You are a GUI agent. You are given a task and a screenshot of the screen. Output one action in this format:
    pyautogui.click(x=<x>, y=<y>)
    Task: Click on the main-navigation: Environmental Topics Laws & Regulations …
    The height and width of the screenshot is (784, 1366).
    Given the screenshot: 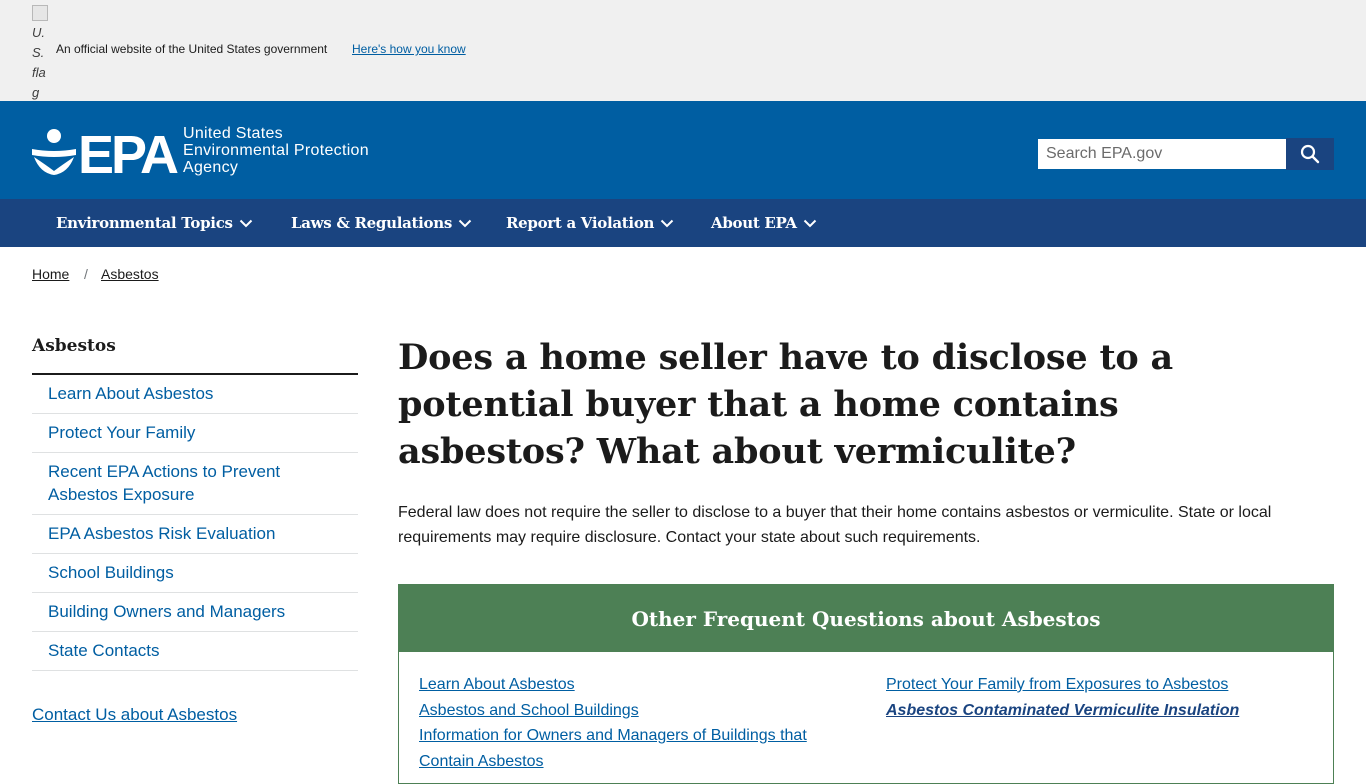 What is the action you would take?
    pyautogui.click(x=683, y=223)
    